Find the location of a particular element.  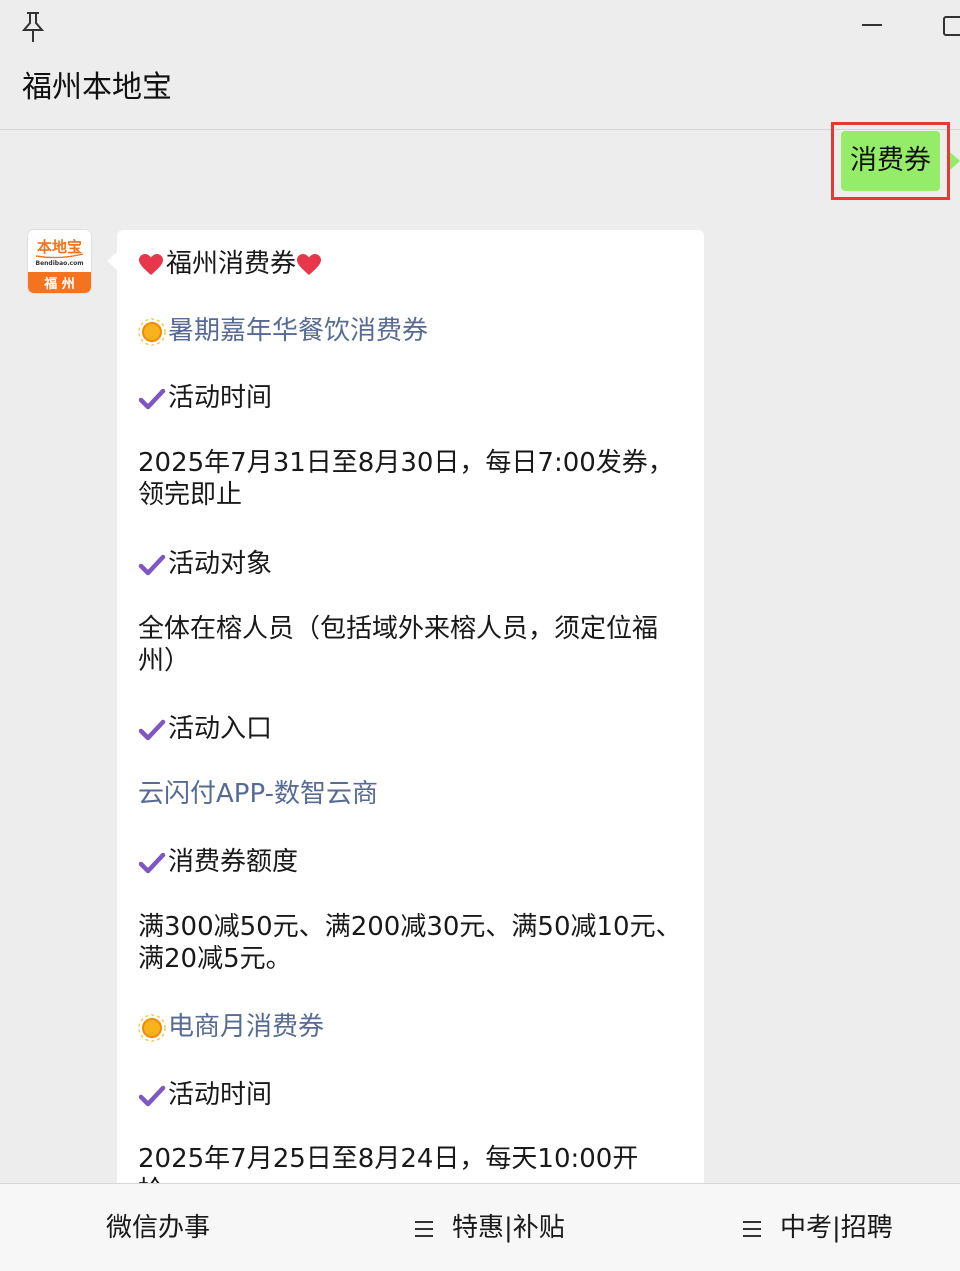

avatar-brand-text: 本地宝 is located at coordinates (59, 247).